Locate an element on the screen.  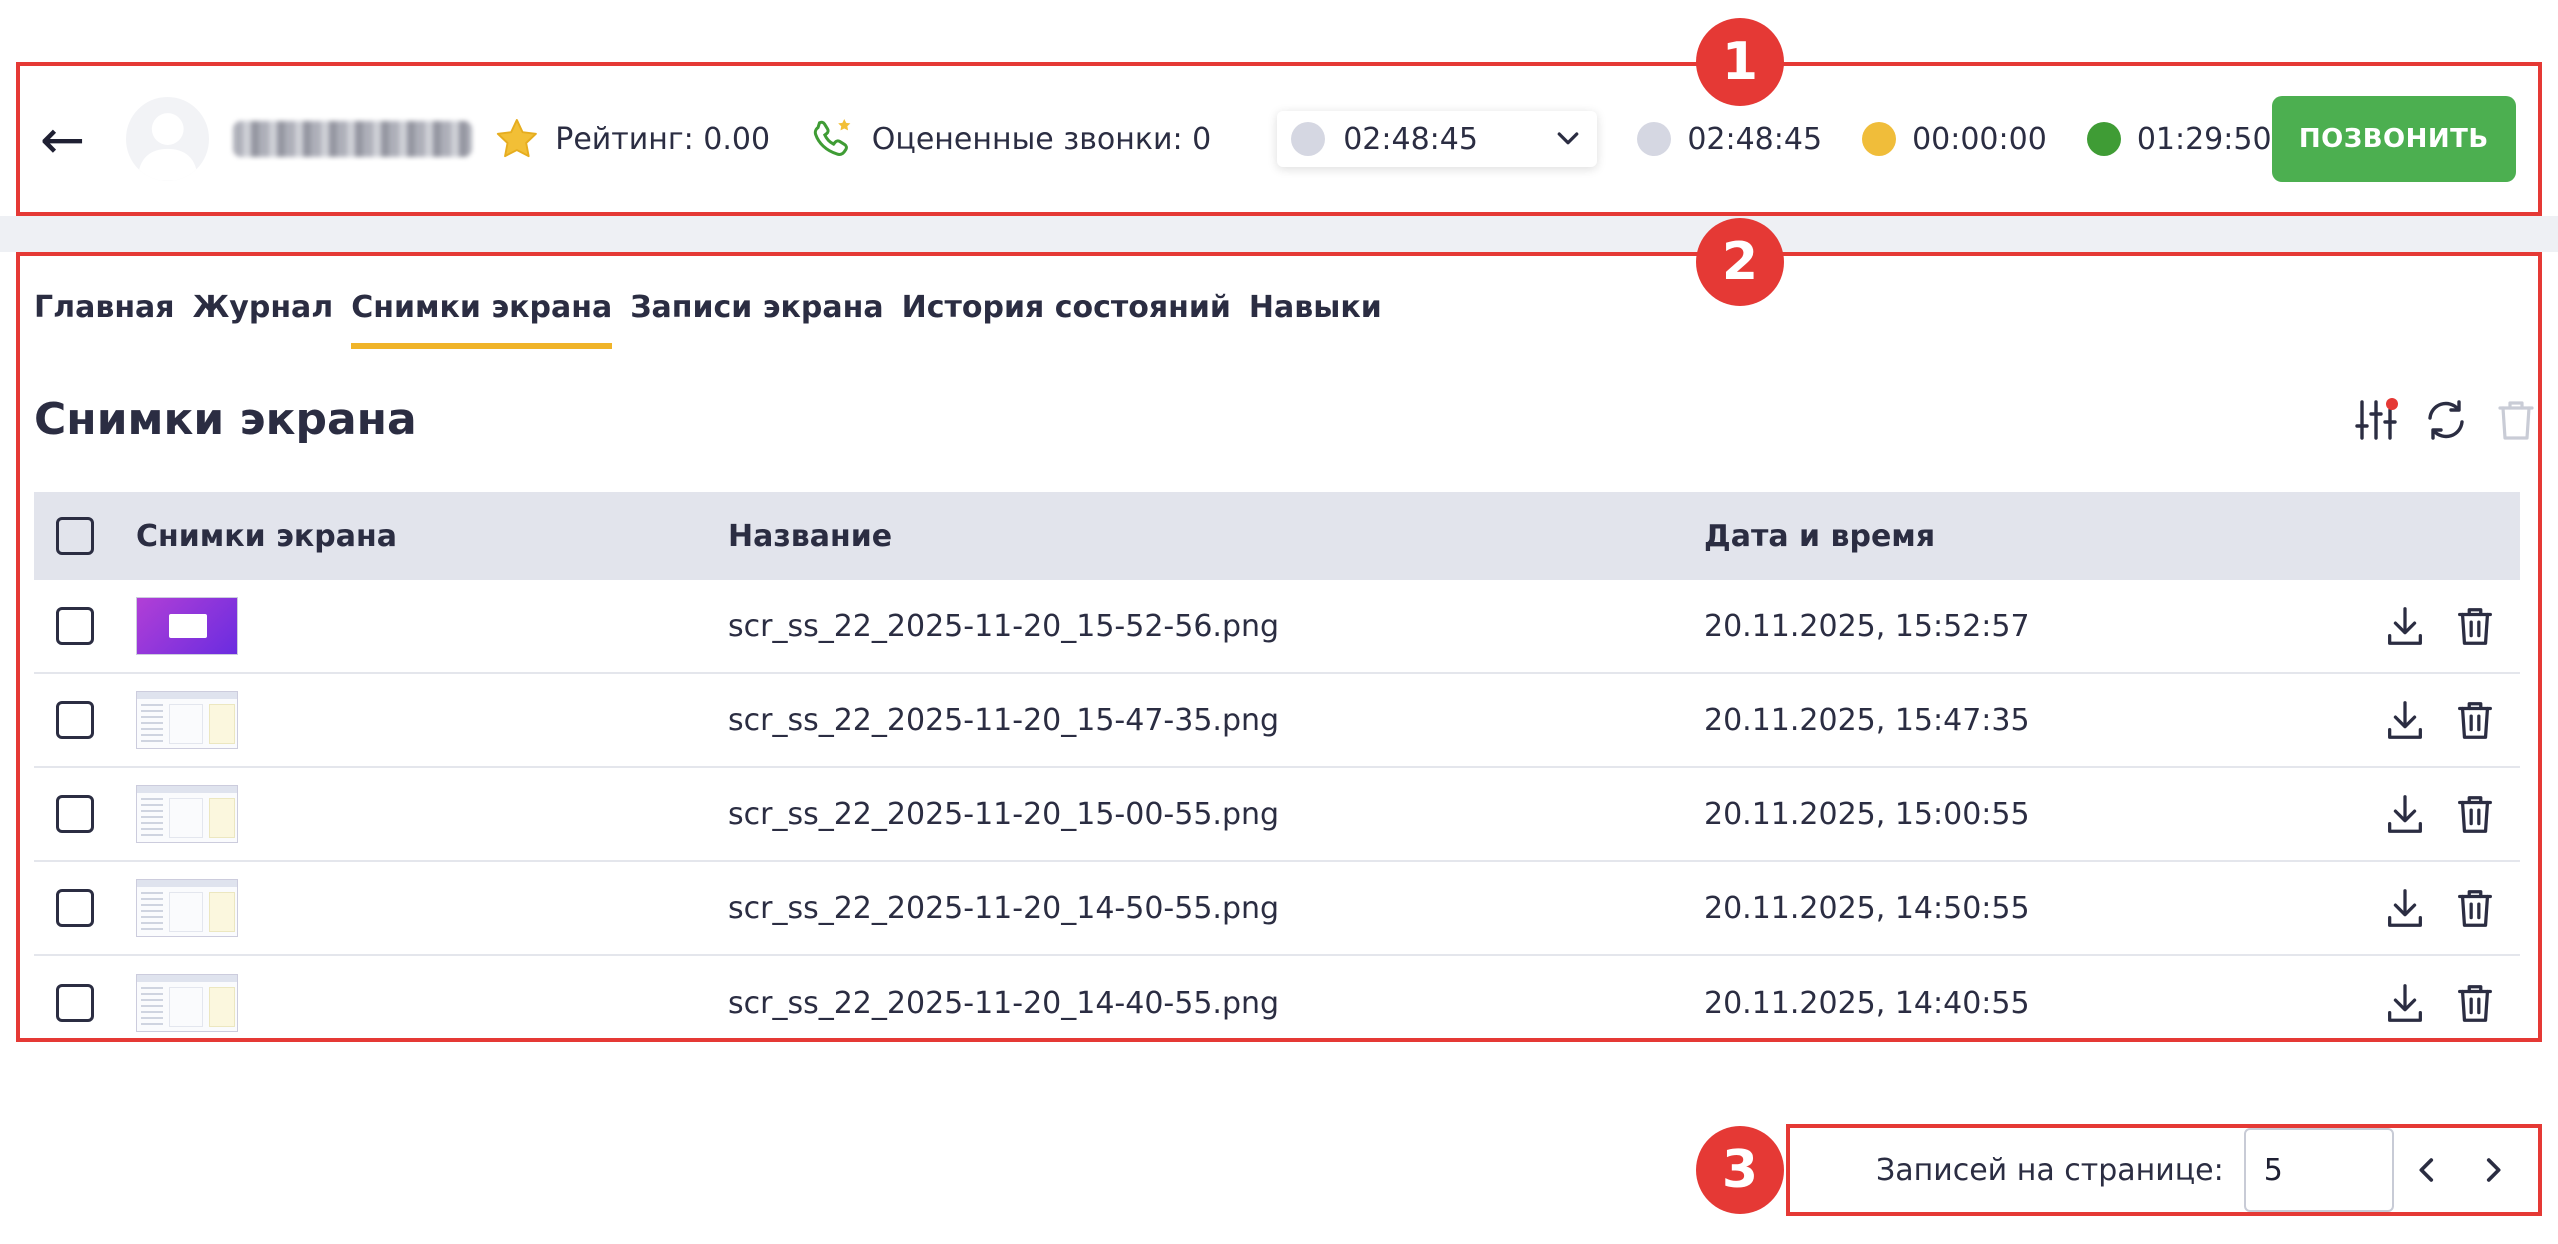
callout-badge-3: 3 is located at coordinates (1740, 1170).